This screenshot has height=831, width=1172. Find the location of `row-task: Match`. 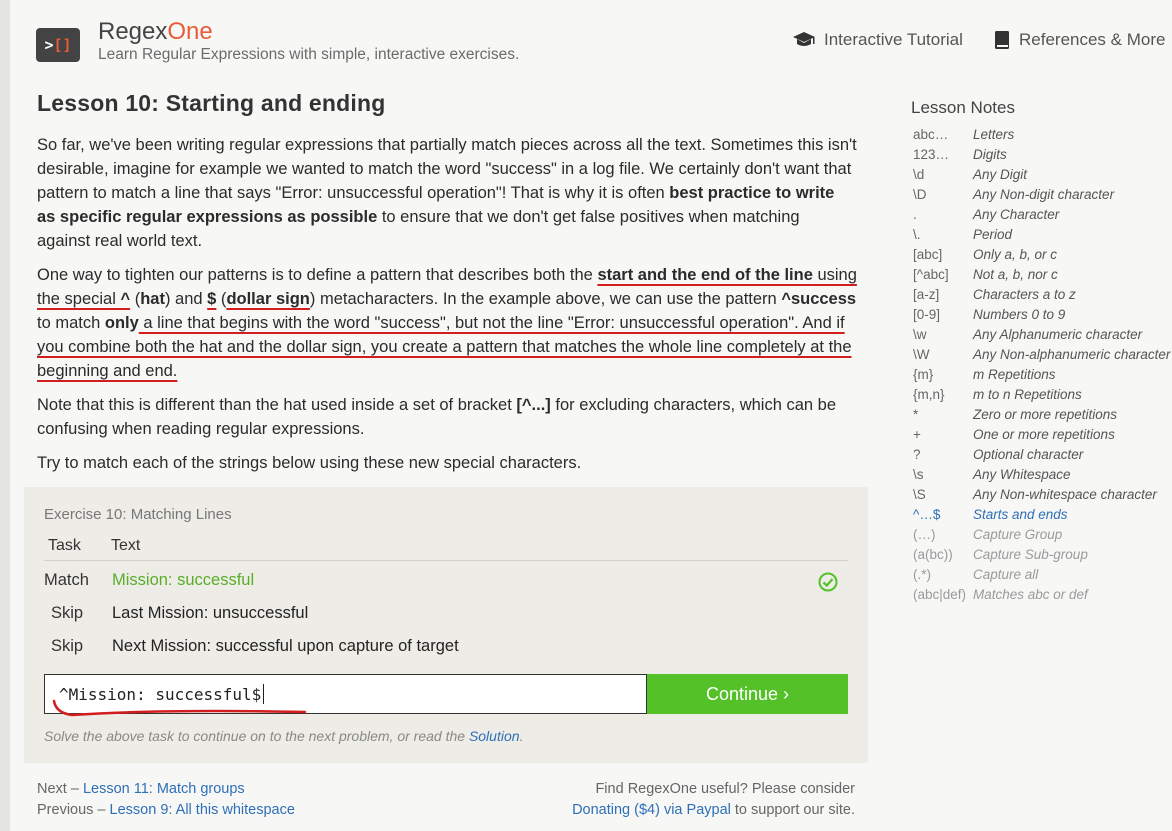

row-task: Match is located at coordinates (66, 580).